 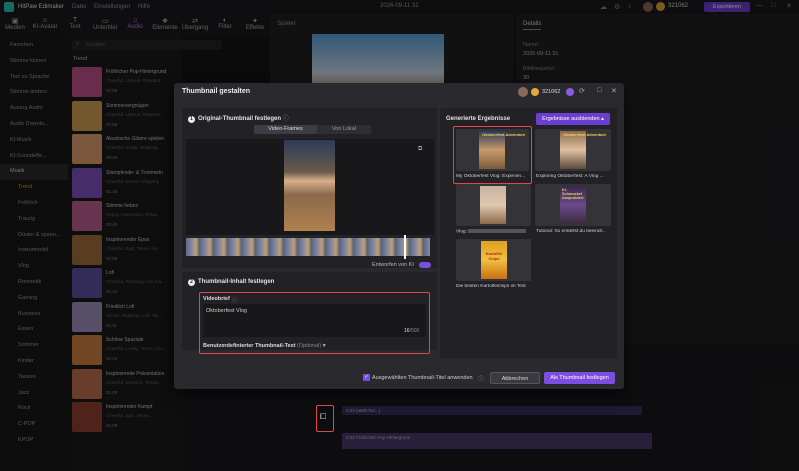 I want to click on step-2-badge: 2, so click(x=191, y=282).